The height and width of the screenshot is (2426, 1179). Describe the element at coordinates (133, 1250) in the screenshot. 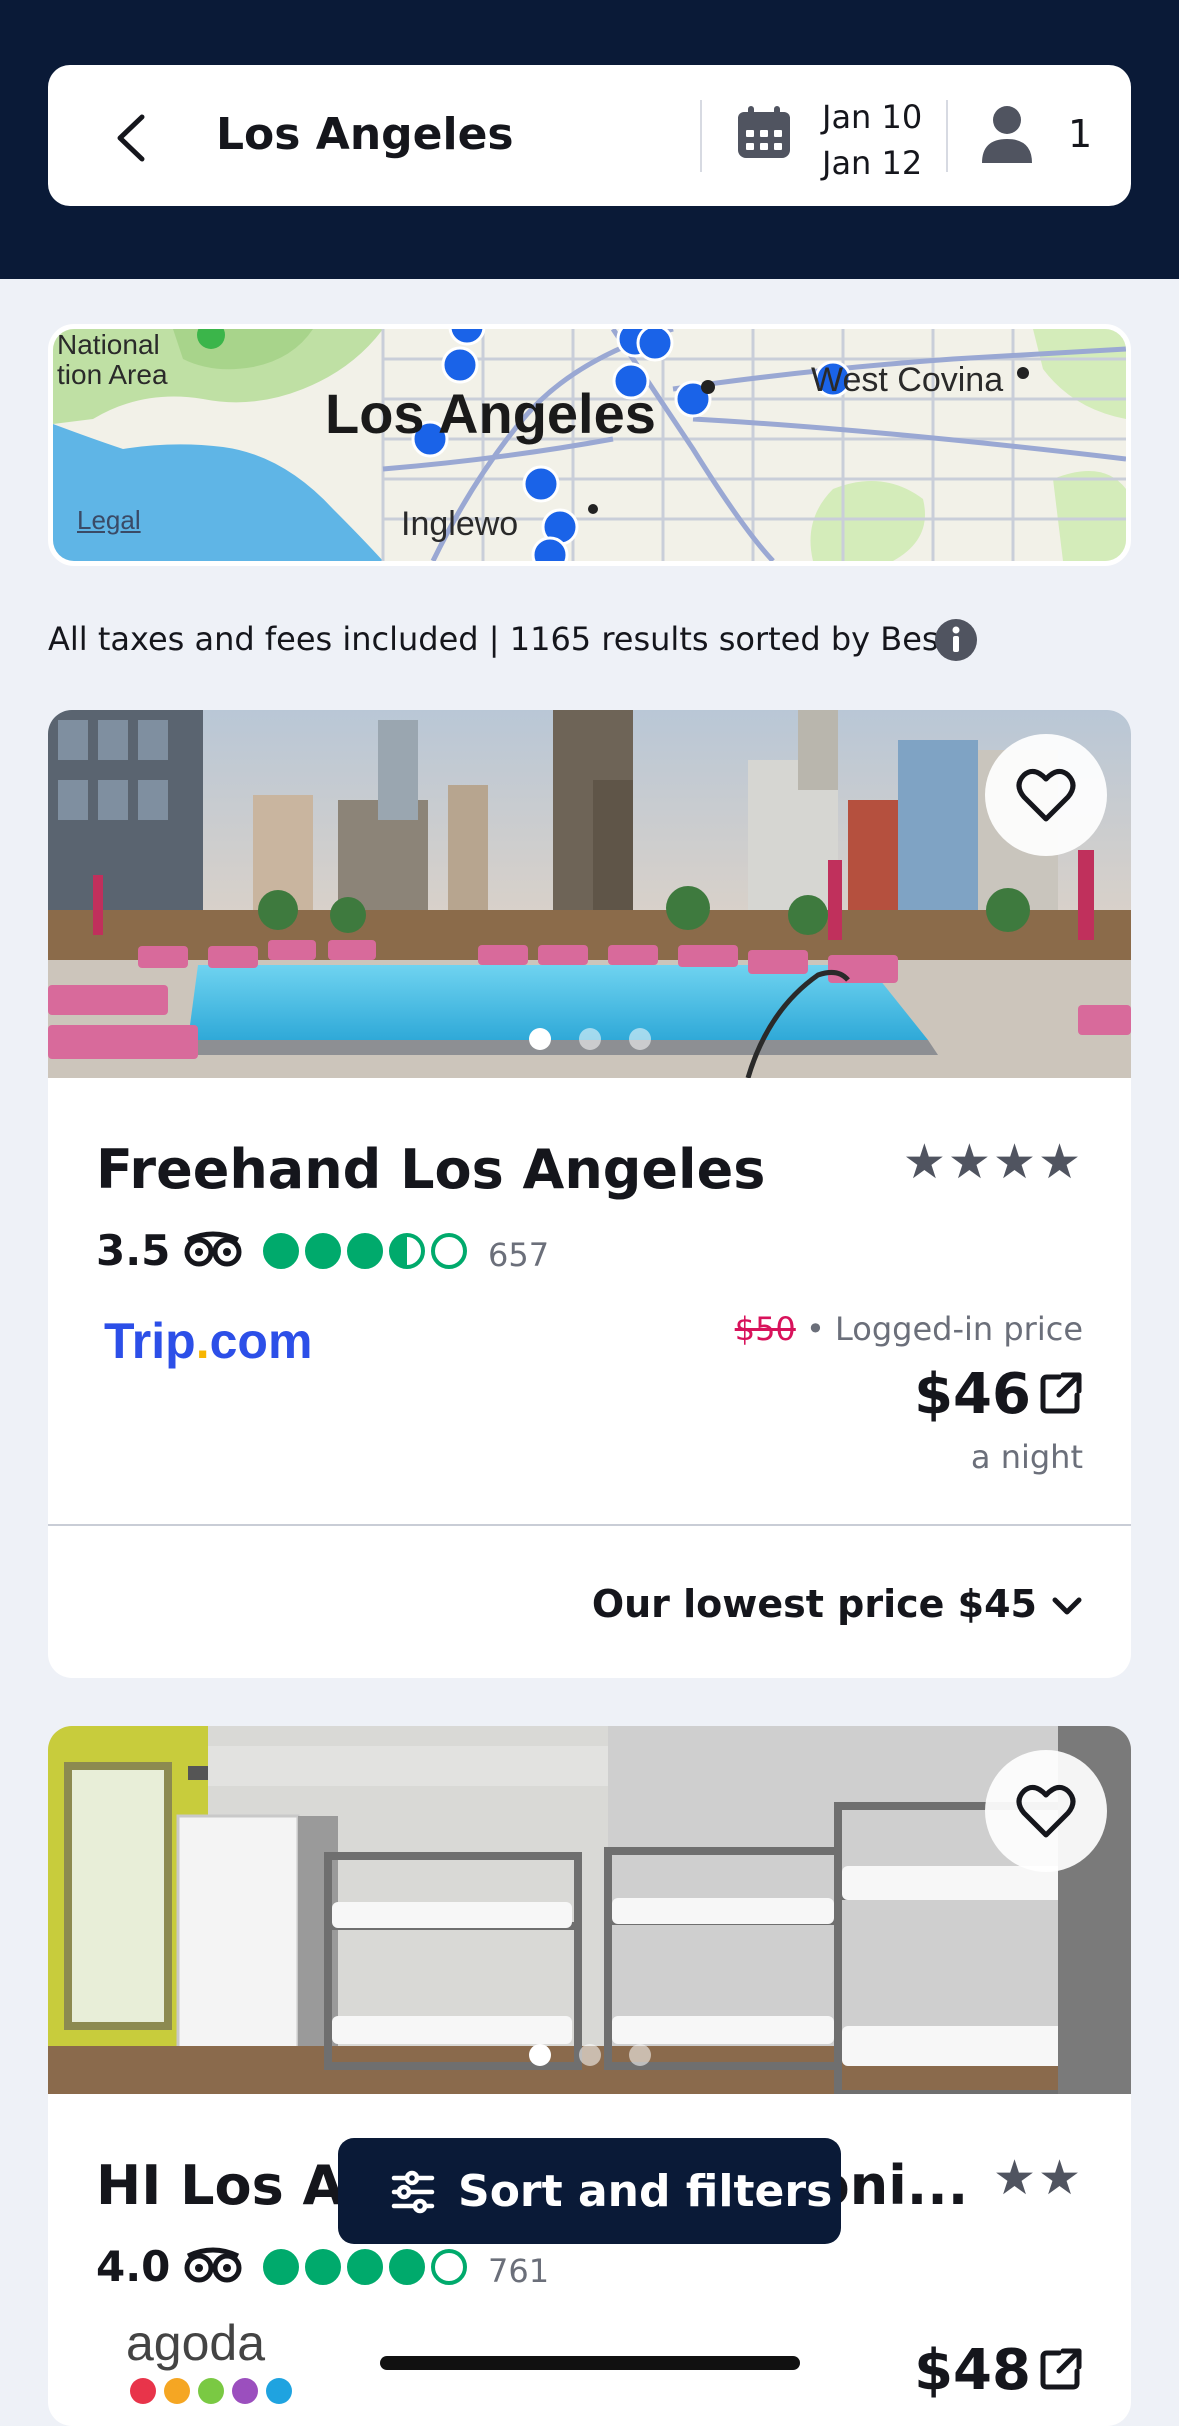

I see `rating-score: 3.5` at that location.